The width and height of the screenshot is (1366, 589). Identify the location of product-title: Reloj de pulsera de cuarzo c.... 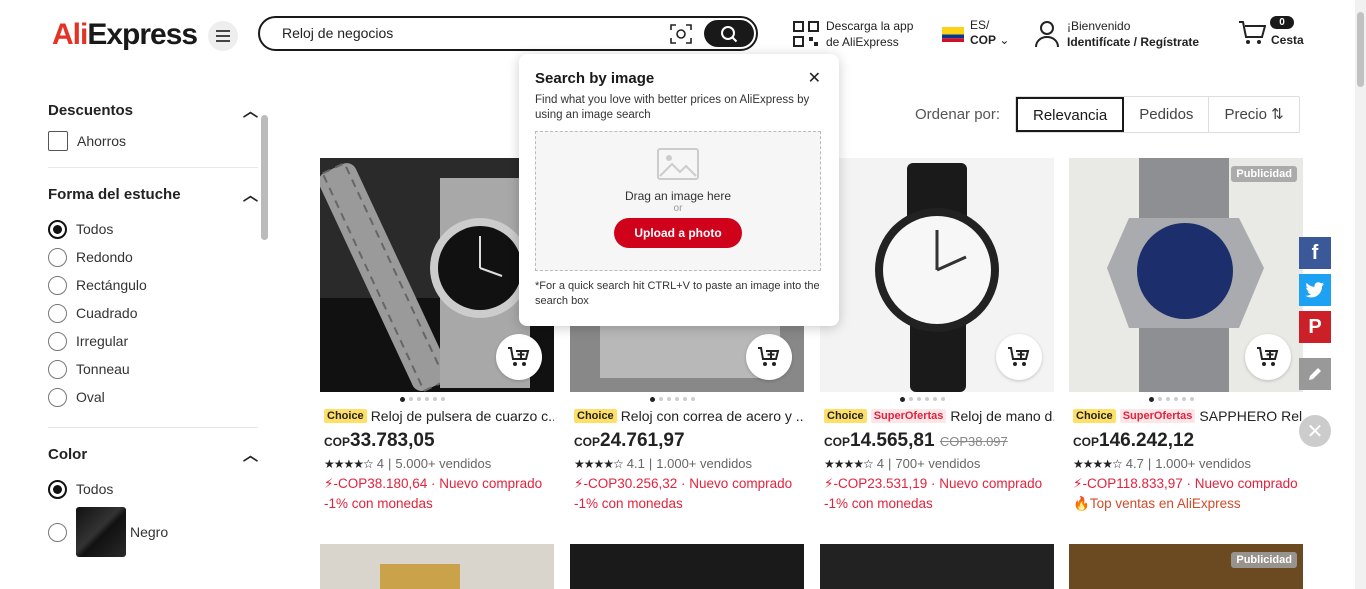
(462, 416).